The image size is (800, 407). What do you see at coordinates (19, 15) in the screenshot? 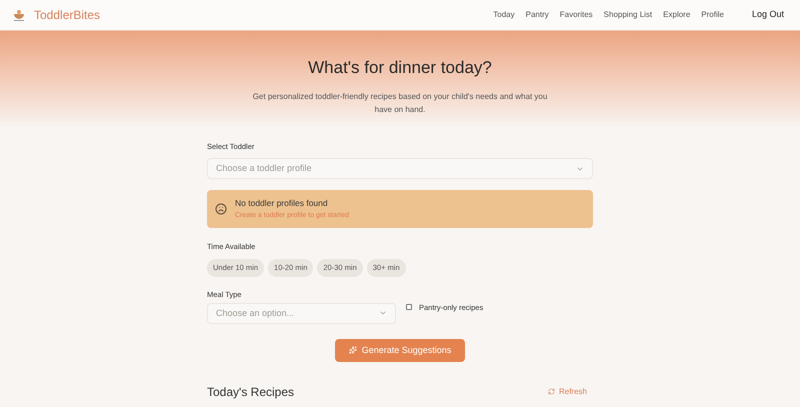
I see `bowl-logo-icon` at bounding box center [19, 15].